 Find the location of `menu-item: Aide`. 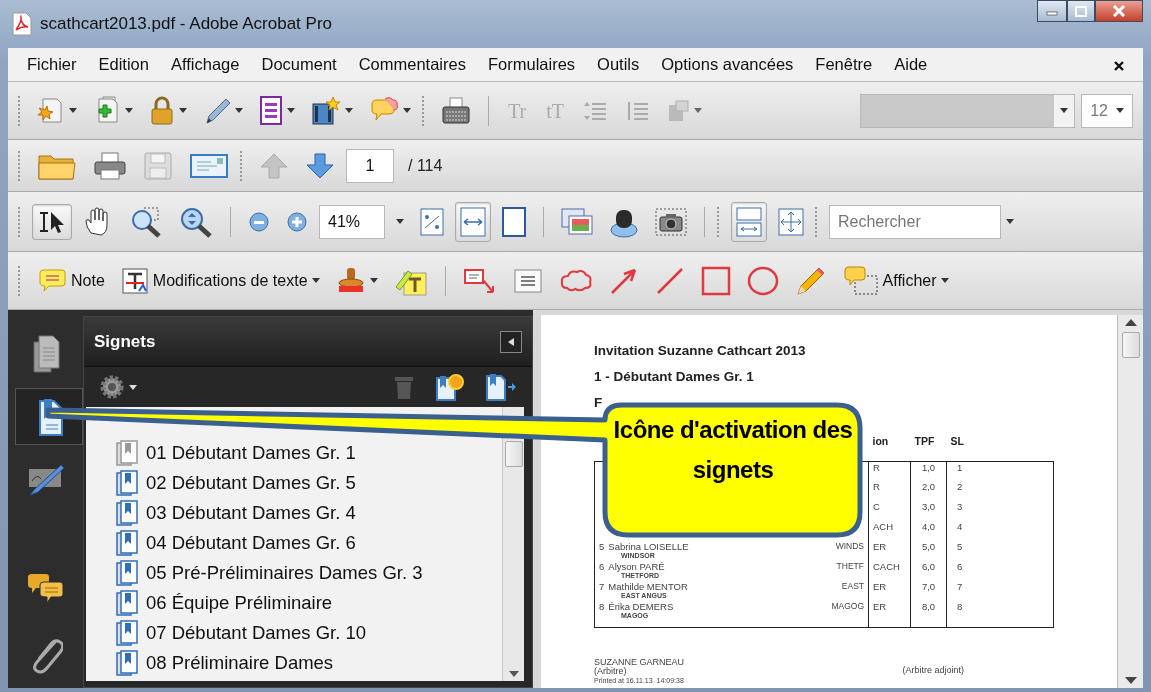

menu-item: Aide is located at coordinates (911, 64).